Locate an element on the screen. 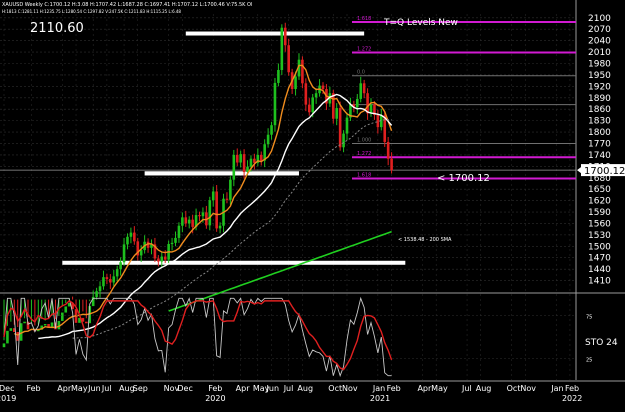  x-tick-label: Feb is located at coordinates (572, 388).